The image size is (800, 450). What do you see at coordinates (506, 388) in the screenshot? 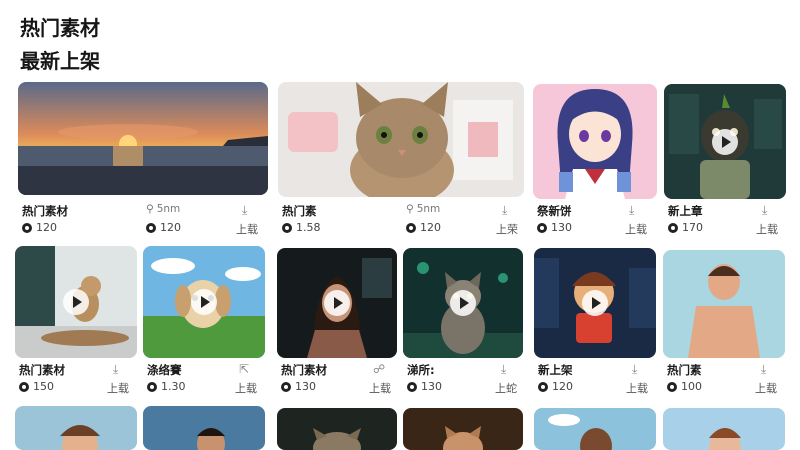
I see `download-label: 上蛇` at bounding box center [506, 388].